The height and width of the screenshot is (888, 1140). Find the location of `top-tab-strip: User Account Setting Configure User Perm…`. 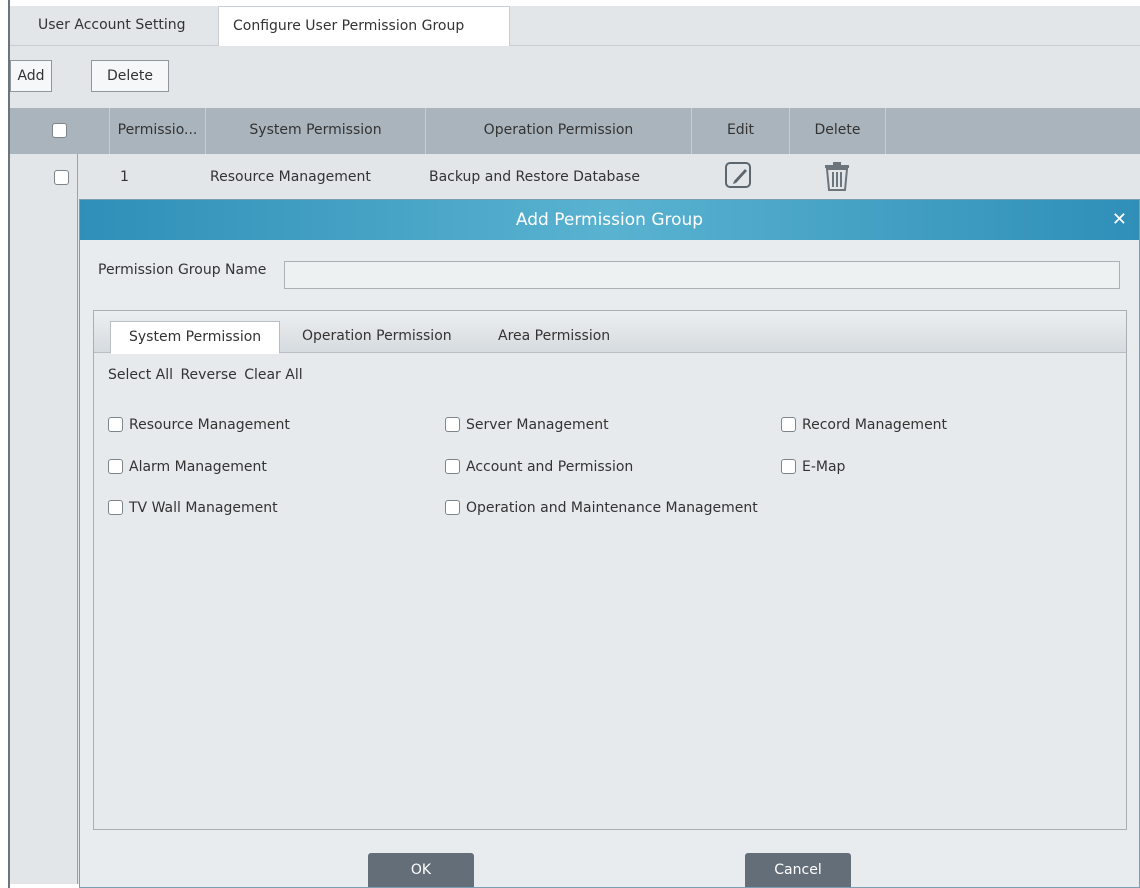

top-tab-strip: User Account Setting Configure User Perm… is located at coordinates (575, 26).